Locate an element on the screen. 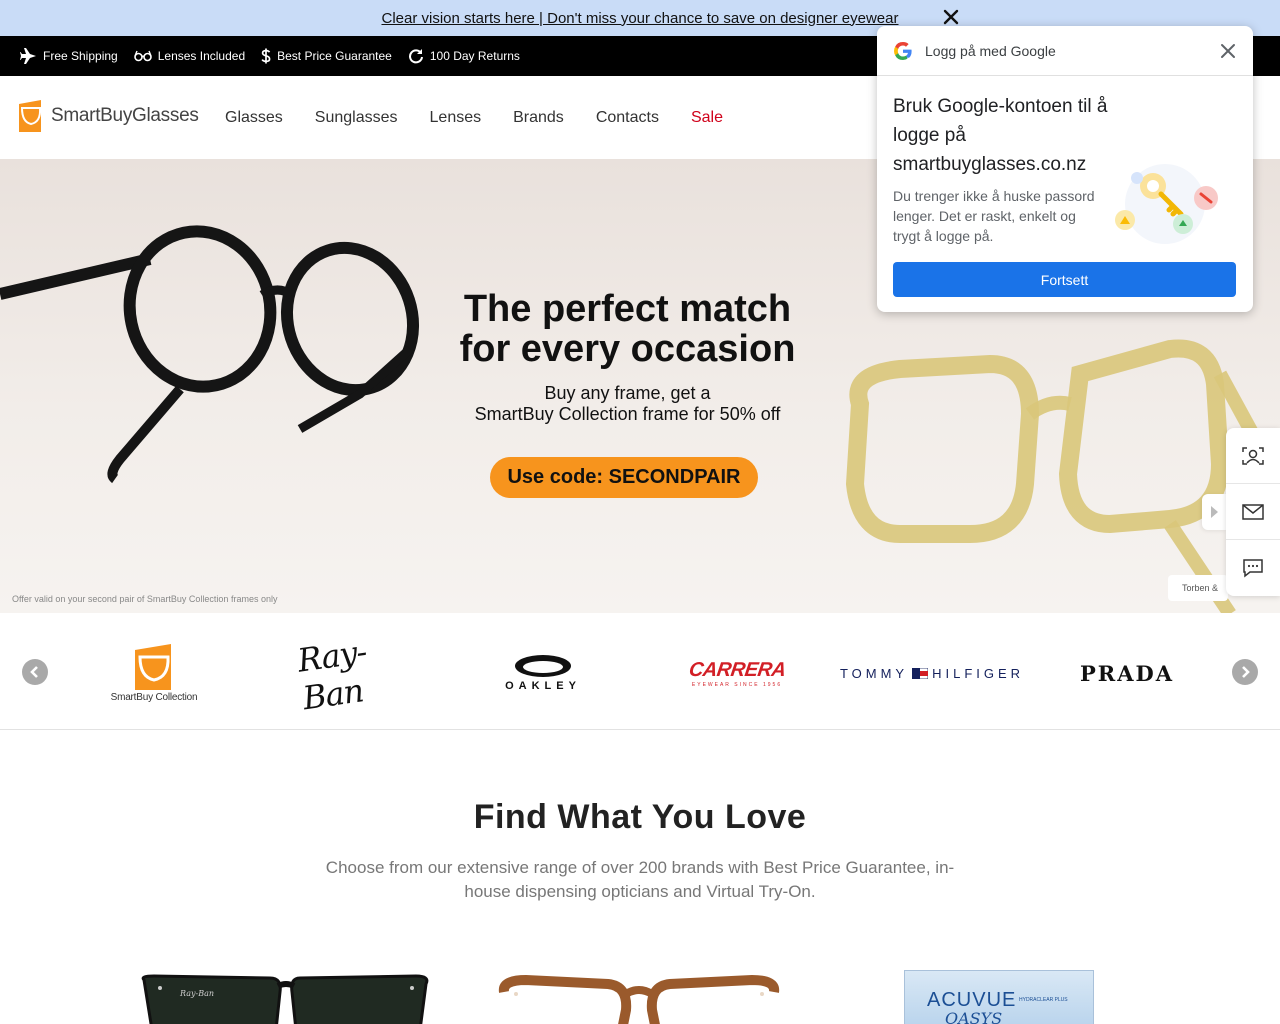 Image resolution: width=1280 pixels, height=1024 pixels. side-widget-toggle is located at coordinates (1214, 512).